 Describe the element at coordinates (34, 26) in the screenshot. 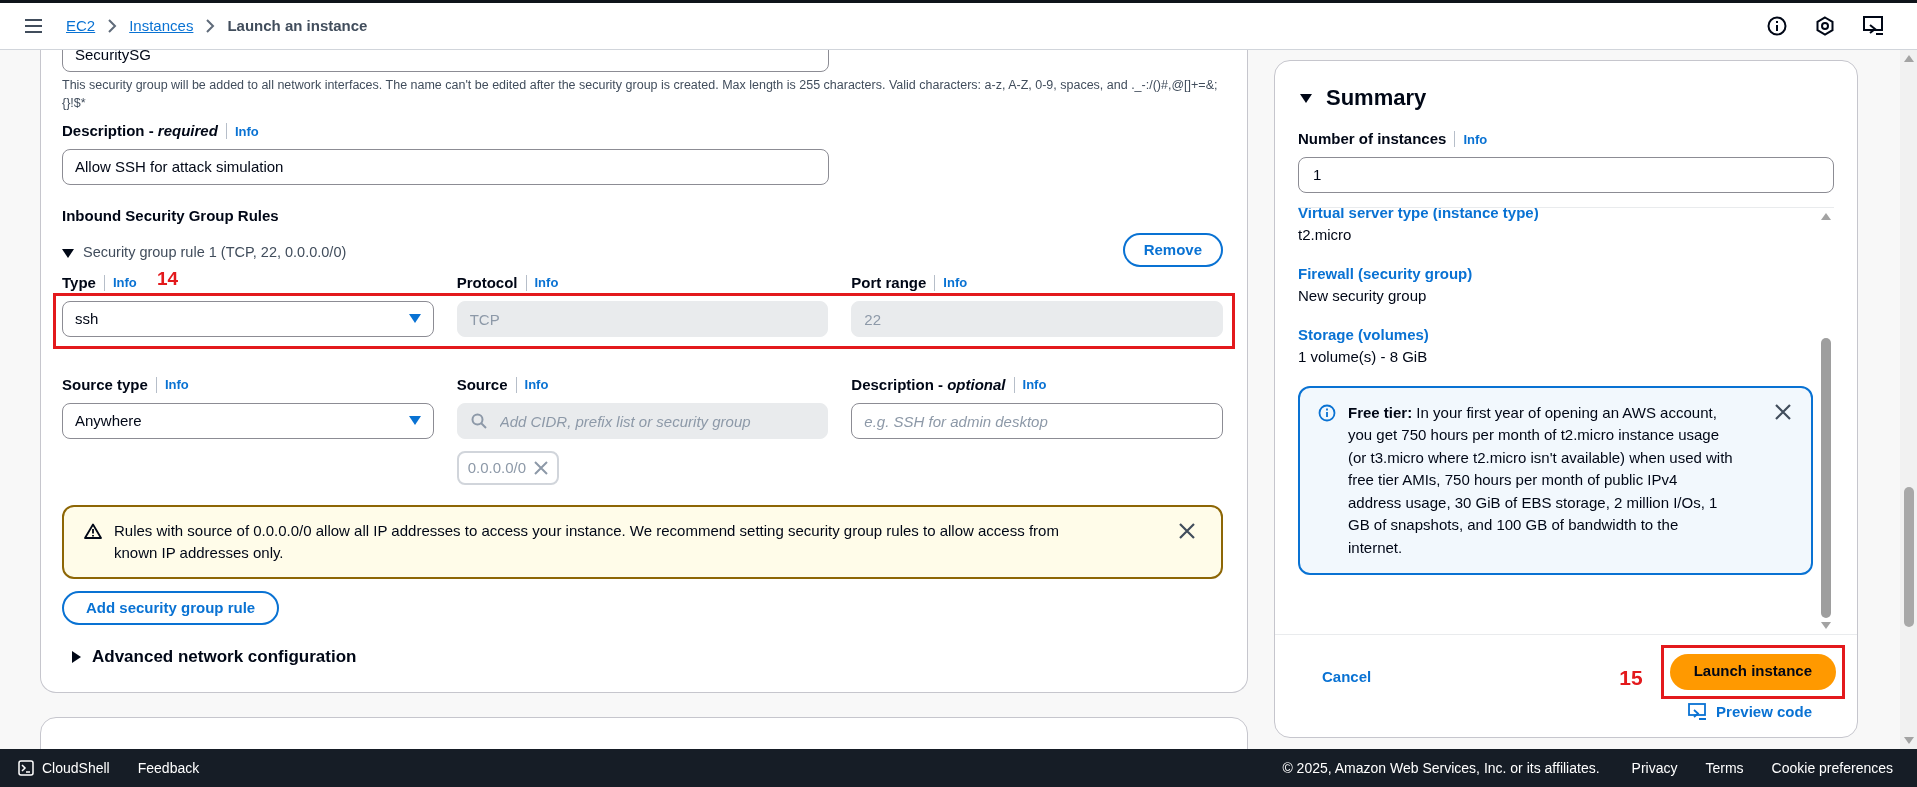

I see `menu-icon` at that location.